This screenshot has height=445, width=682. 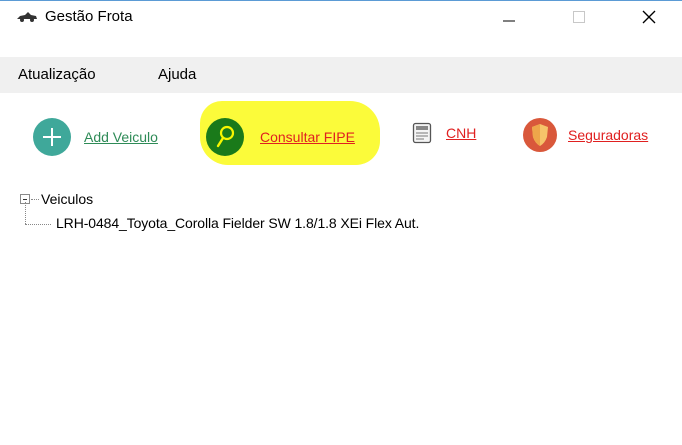 I want to click on close-button, so click(x=649, y=17).